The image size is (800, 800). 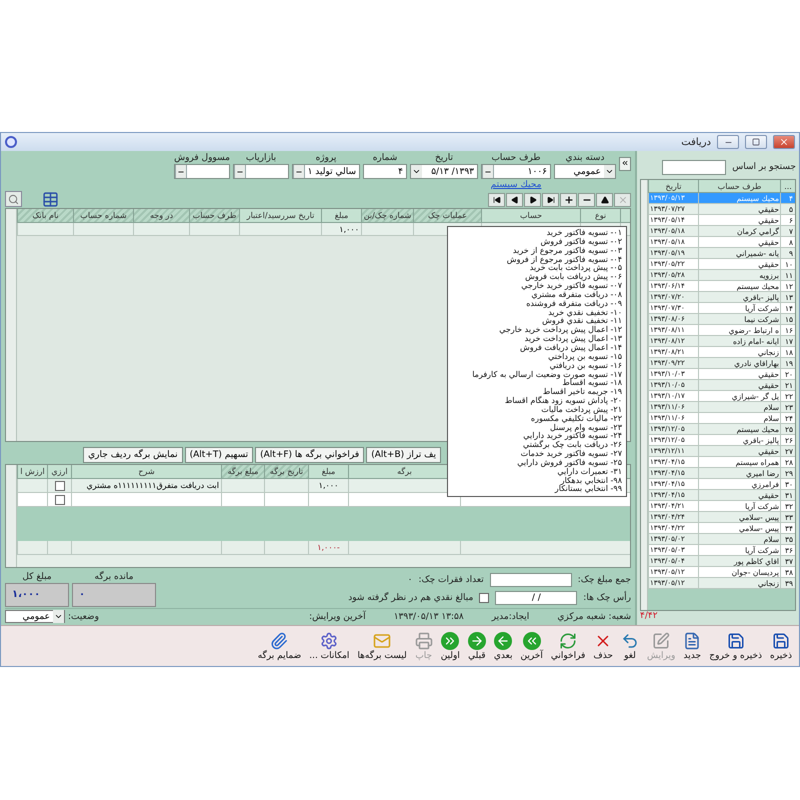 What do you see at coordinates (530, 216) in the screenshot?
I see `column-header: حساب` at bounding box center [530, 216].